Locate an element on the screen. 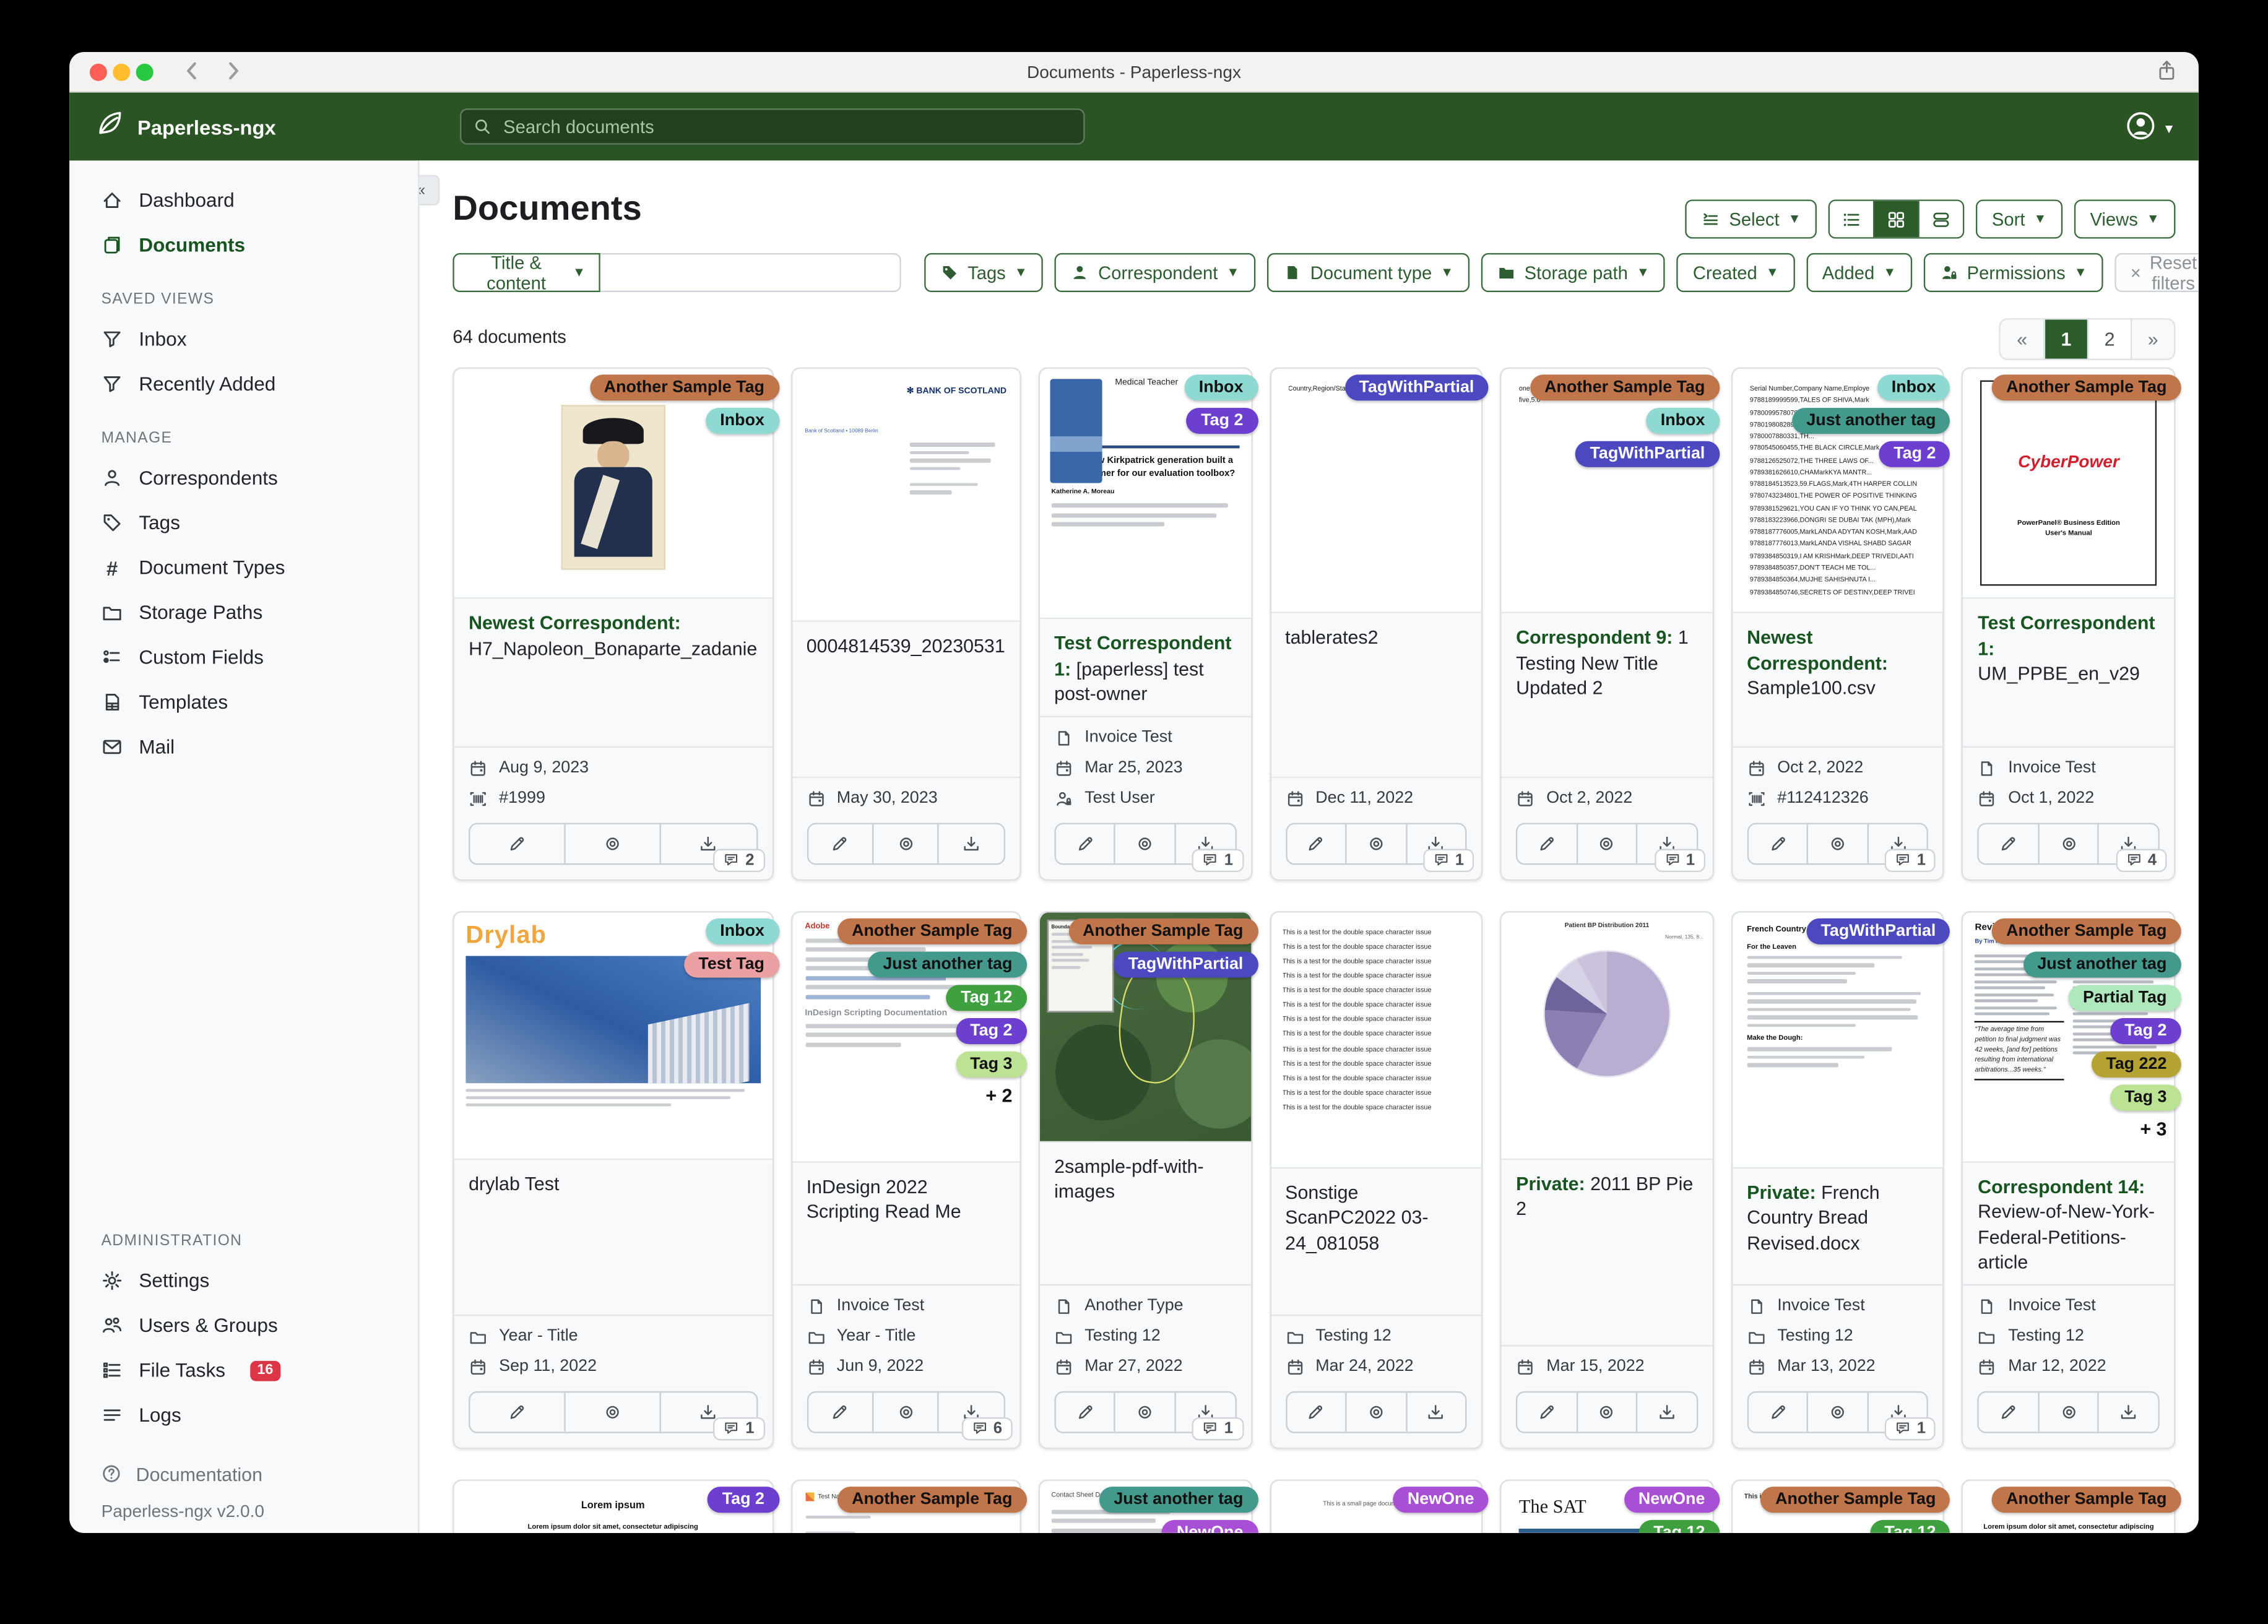  sidebar-item-documents: Documents is located at coordinates (243, 245).